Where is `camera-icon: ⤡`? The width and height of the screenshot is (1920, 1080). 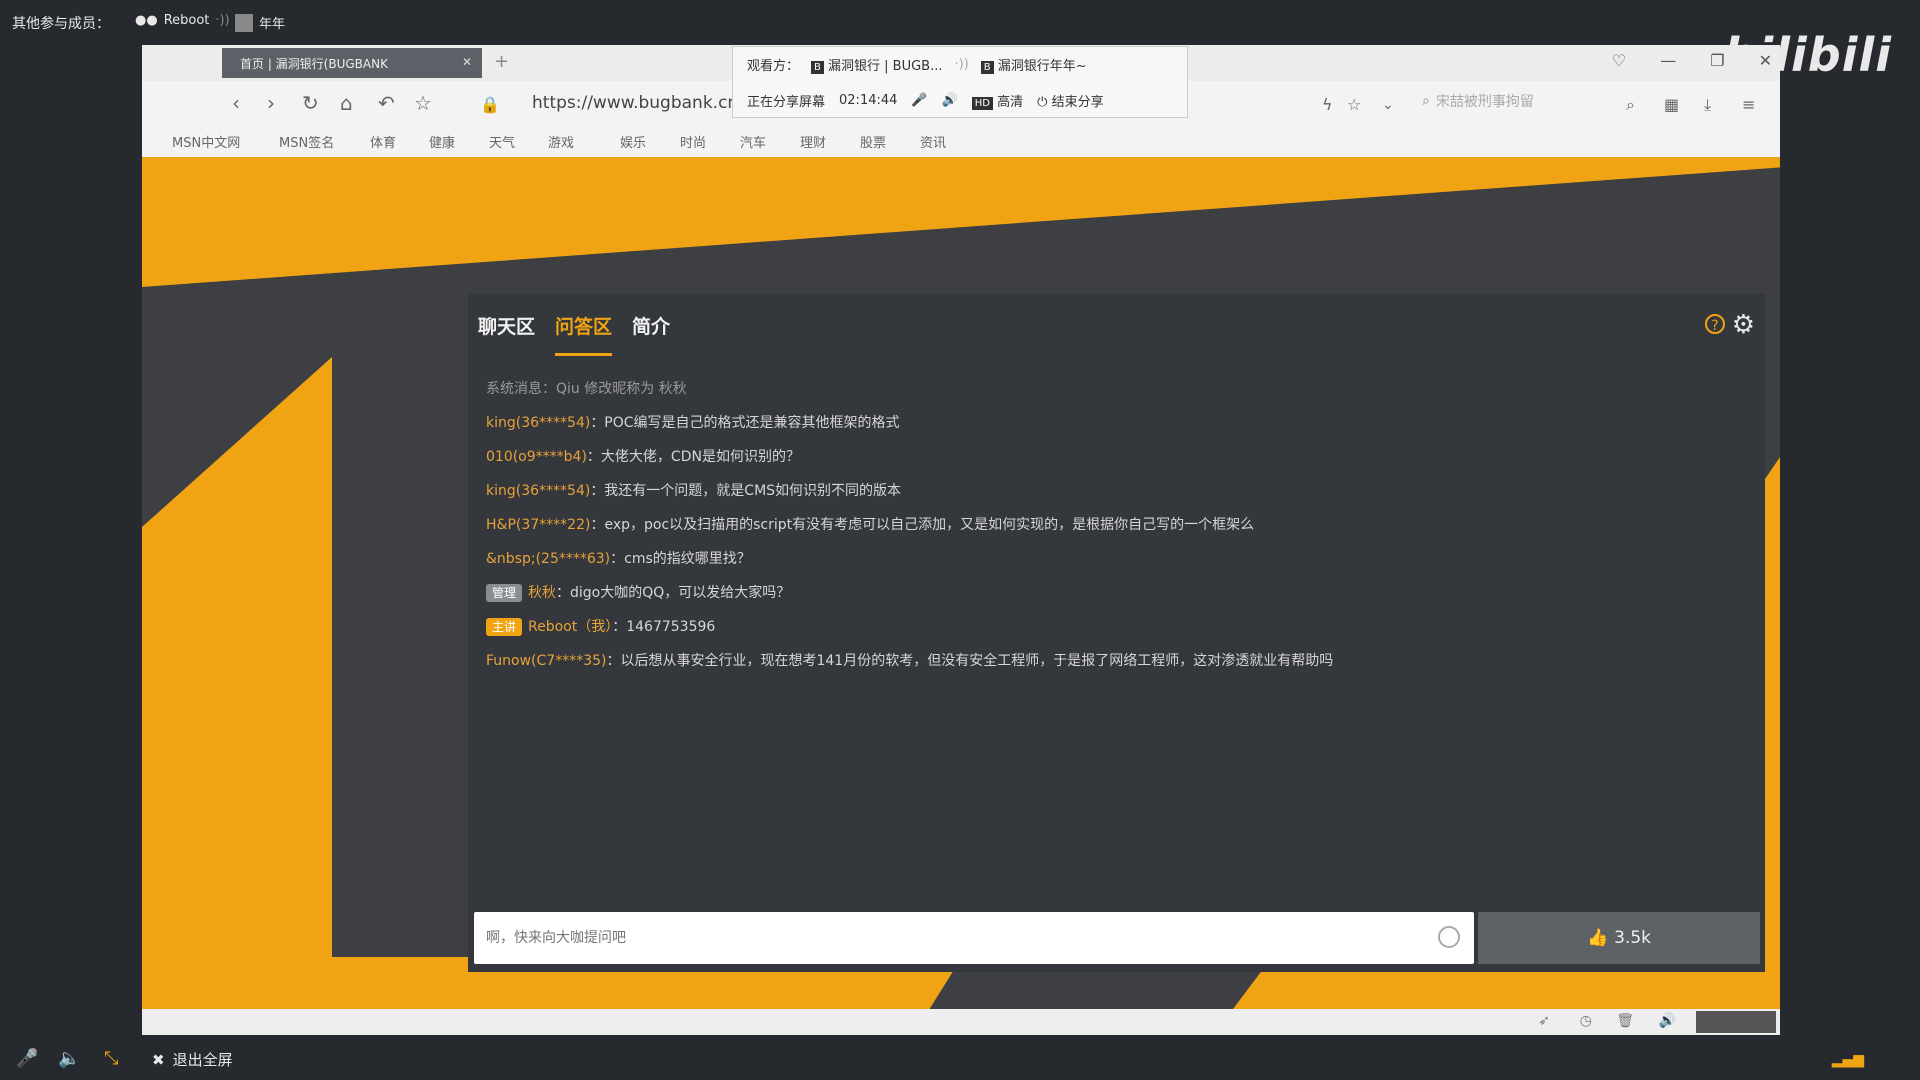
camera-icon: ⤡ is located at coordinates (111, 1058).